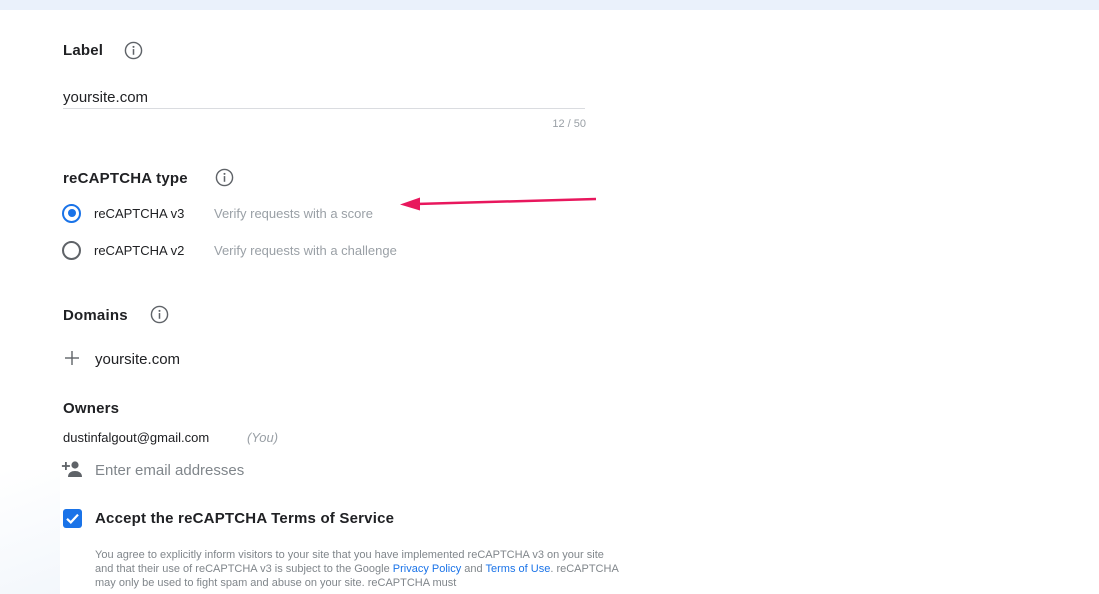 This screenshot has width=1099, height=594. Describe the element at coordinates (137, 359) in the screenshot. I see `domain-entry: yoursite.com` at that location.